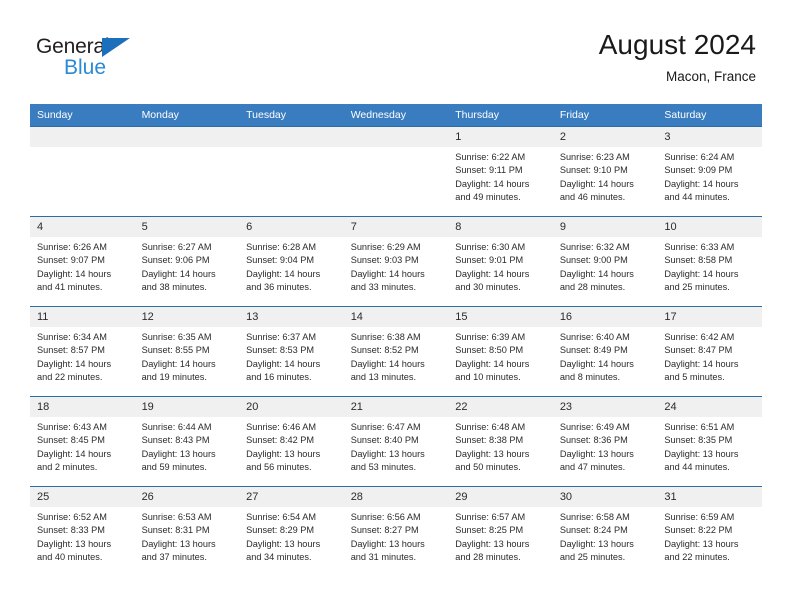 This screenshot has width=792, height=612. Describe the element at coordinates (593, 170) in the screenshot. I see `day-detail-line: Sunset: 9:10 PM` at that location.